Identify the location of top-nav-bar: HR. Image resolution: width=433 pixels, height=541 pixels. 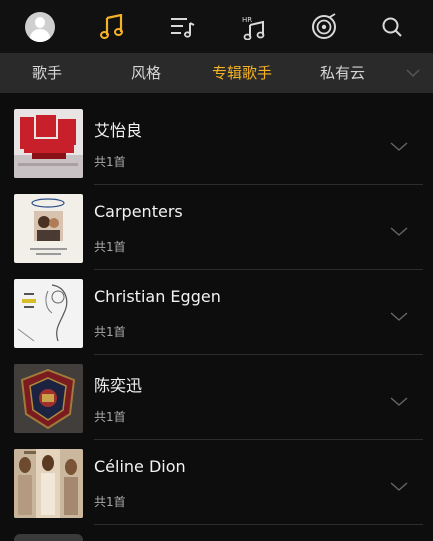
(216, 26).